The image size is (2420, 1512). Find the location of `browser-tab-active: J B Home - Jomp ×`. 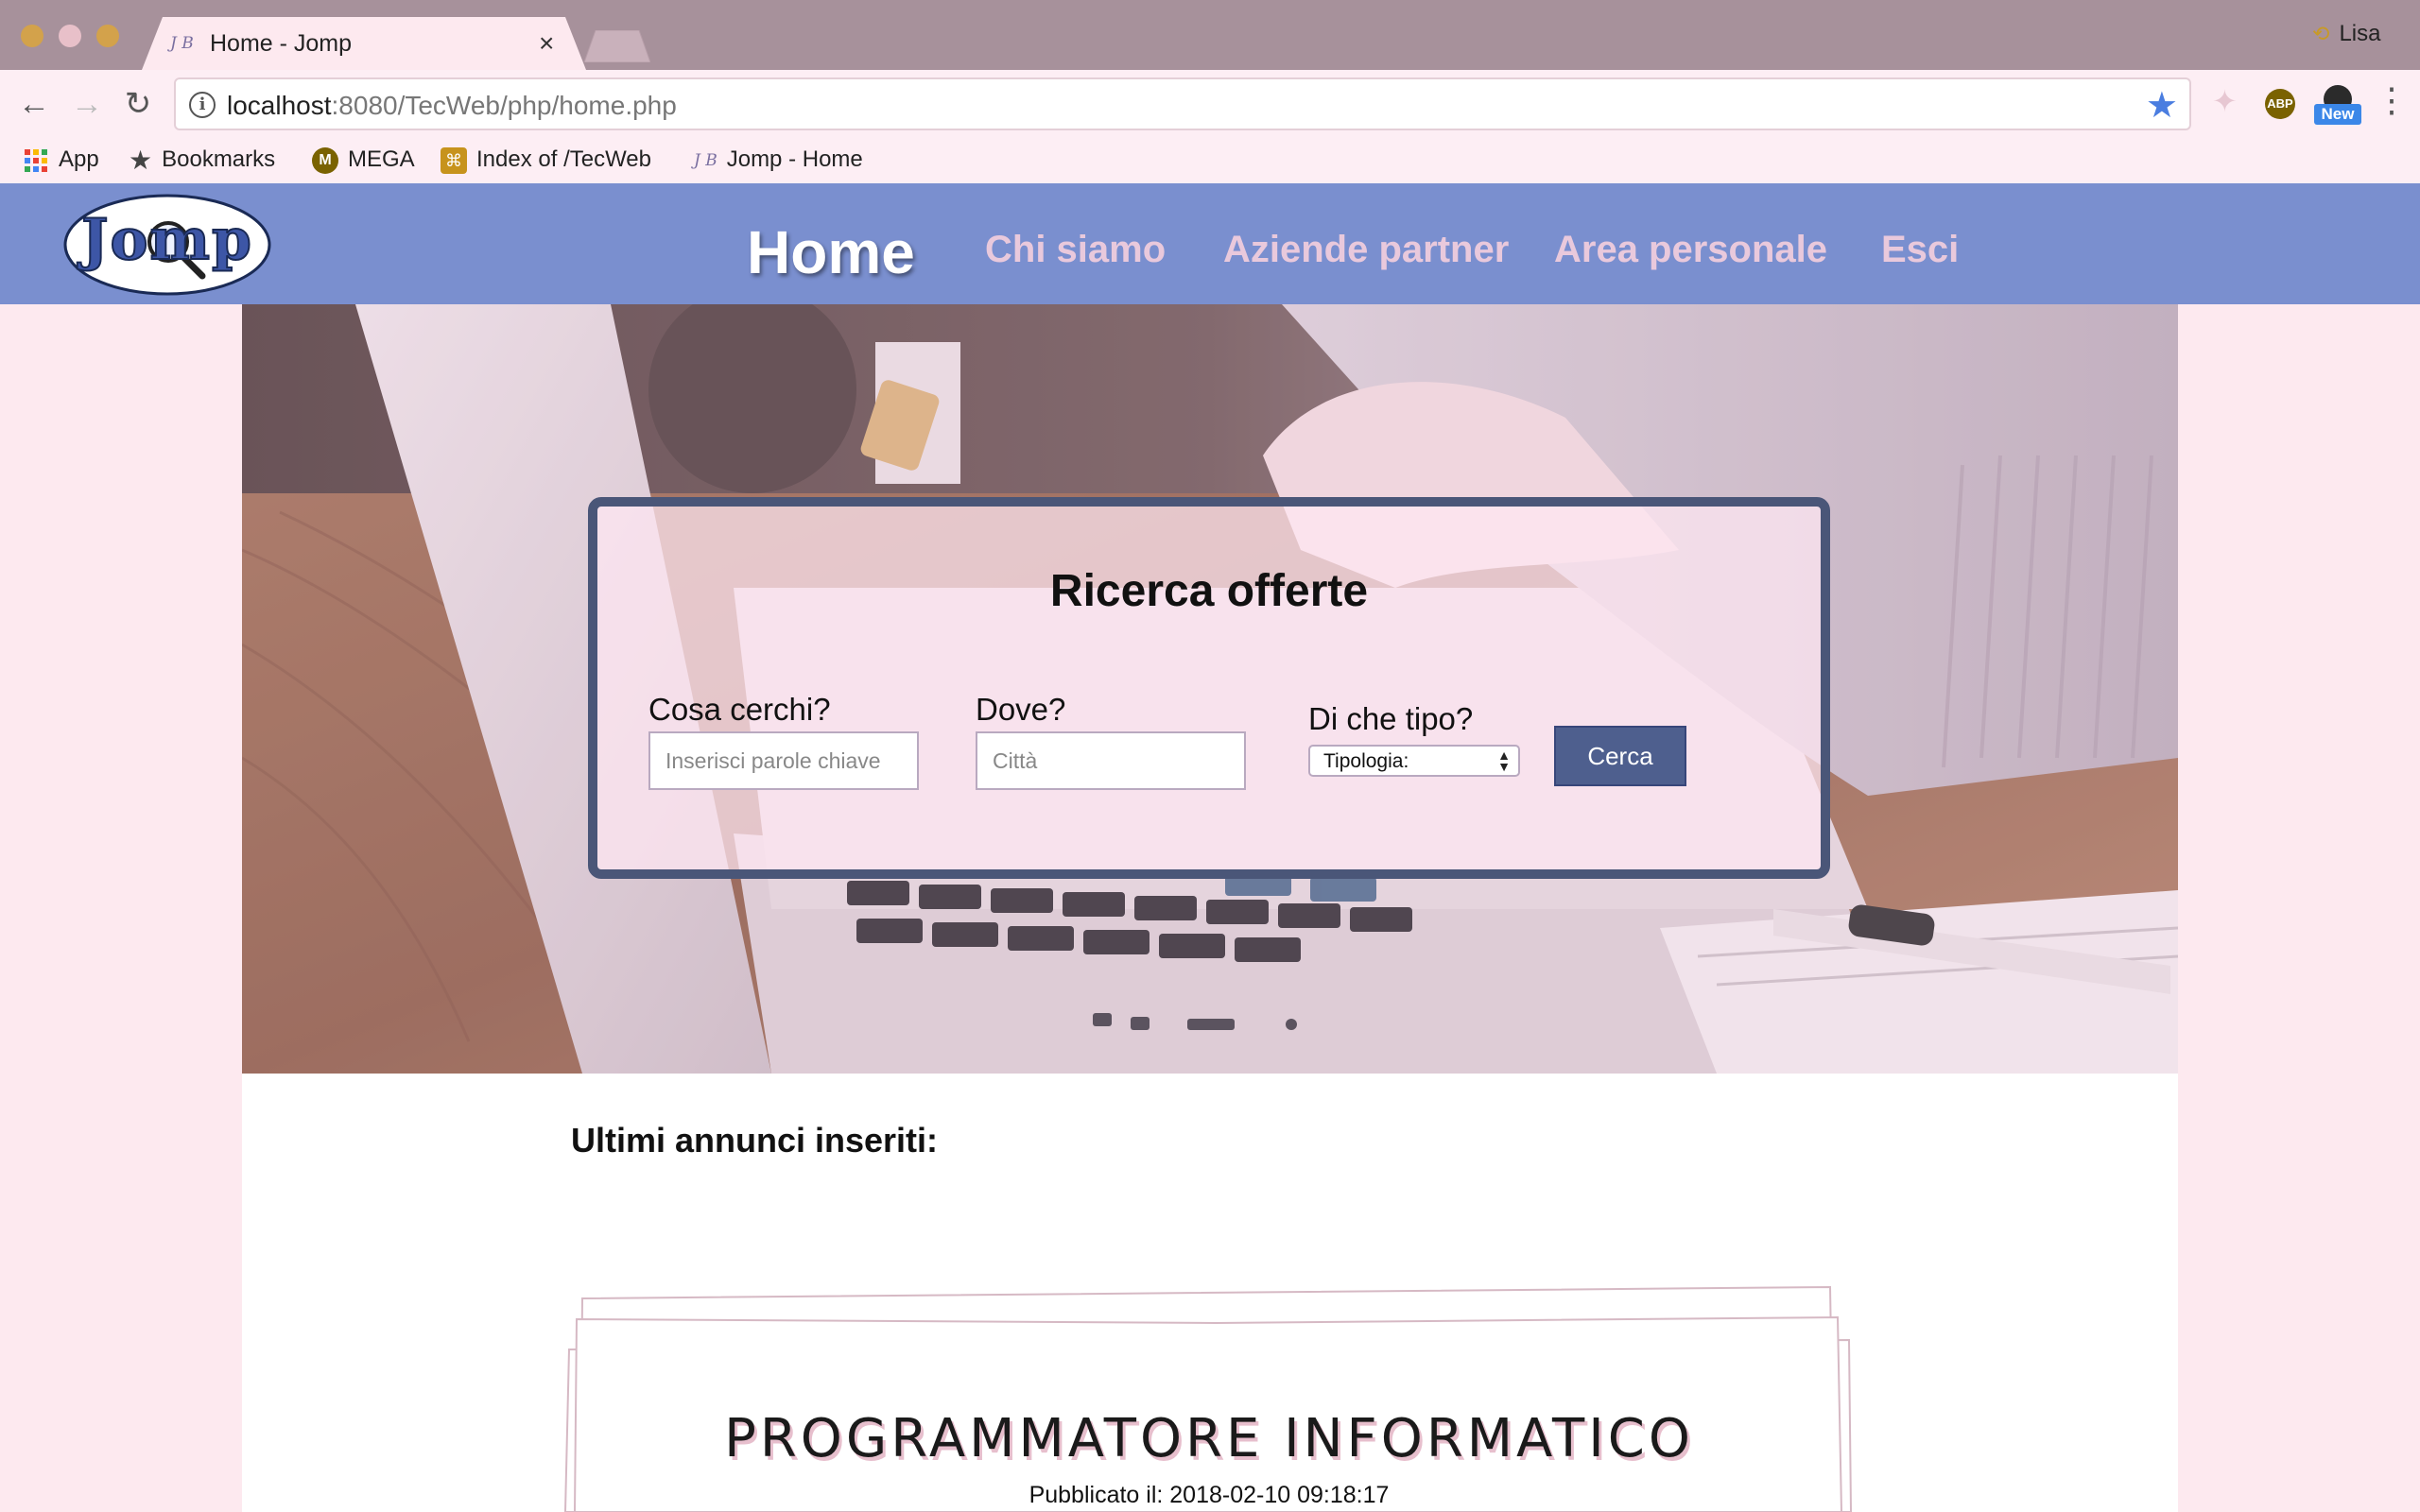

browser-tab-active: J B Home - Jomp × is located at coordinates (364, 43).